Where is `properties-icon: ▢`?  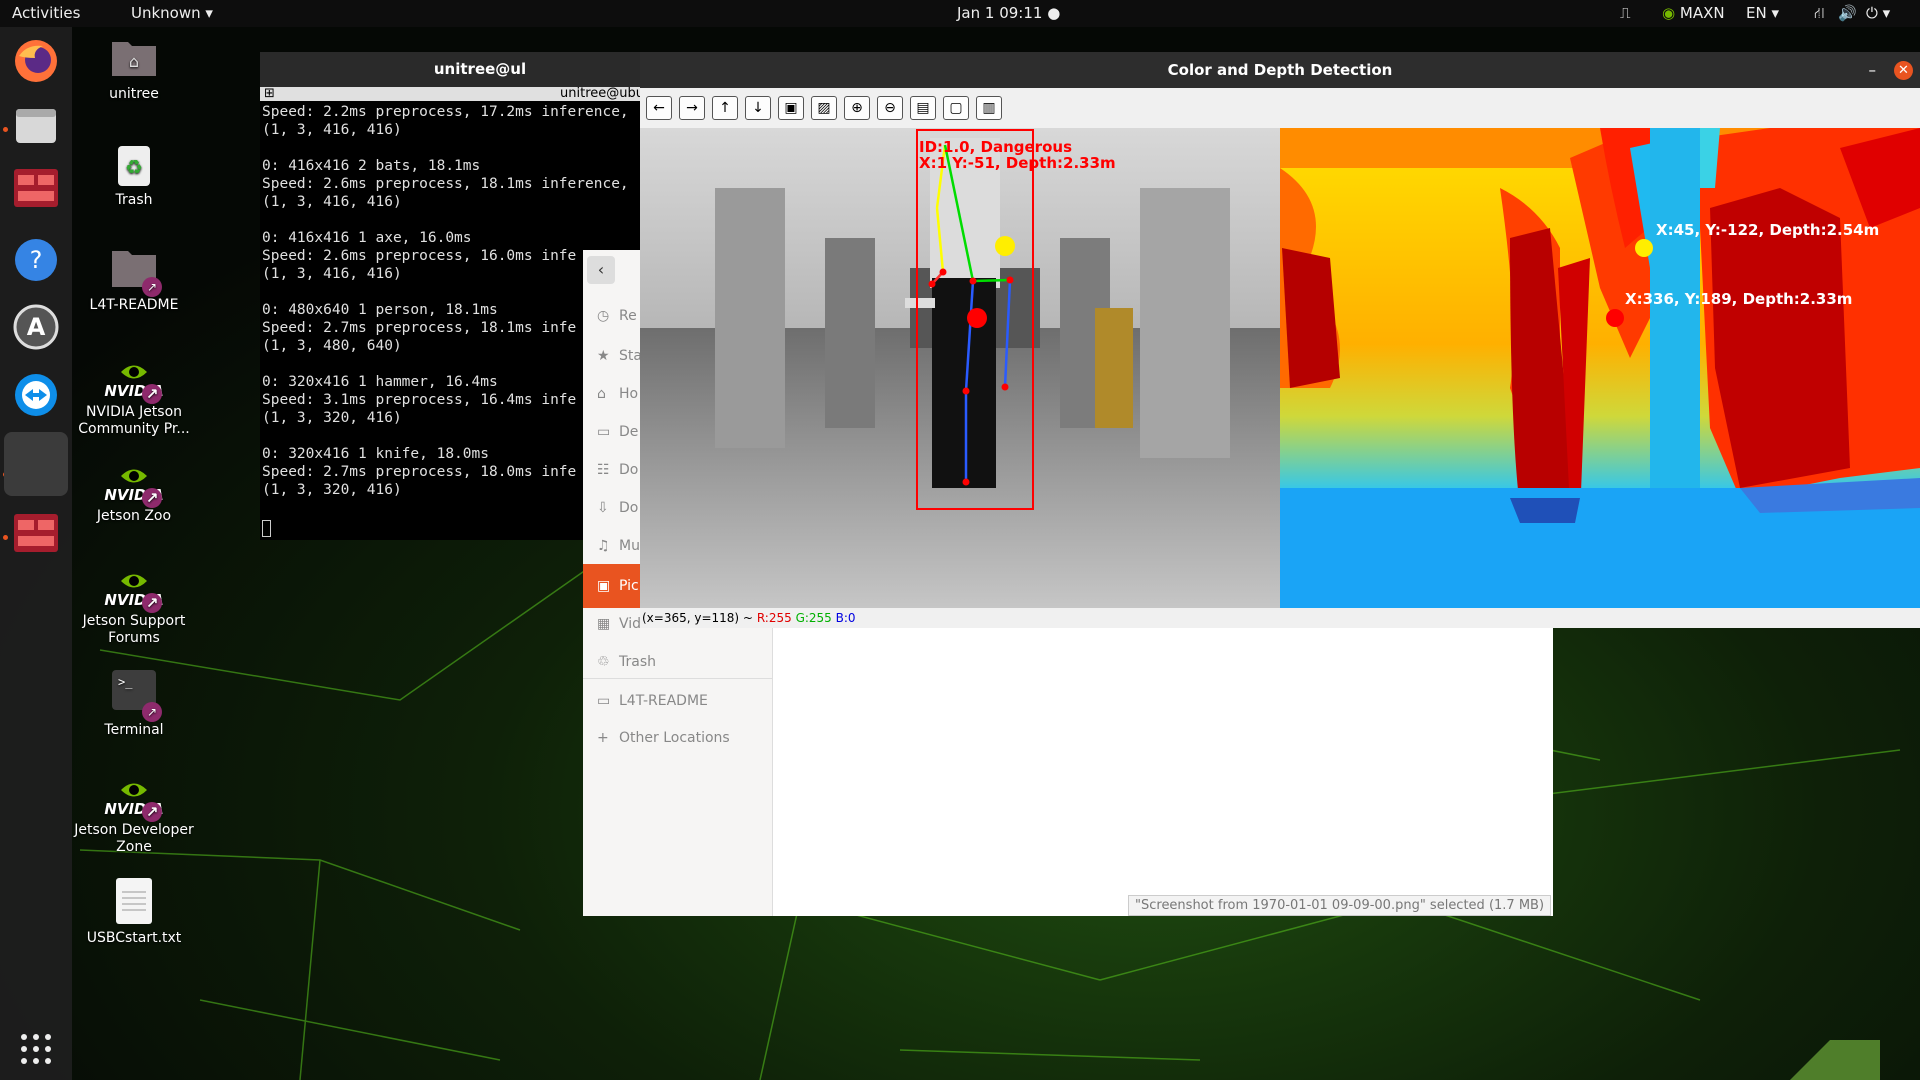 properties-icon: ▢ is located at coordinates (956, 108).